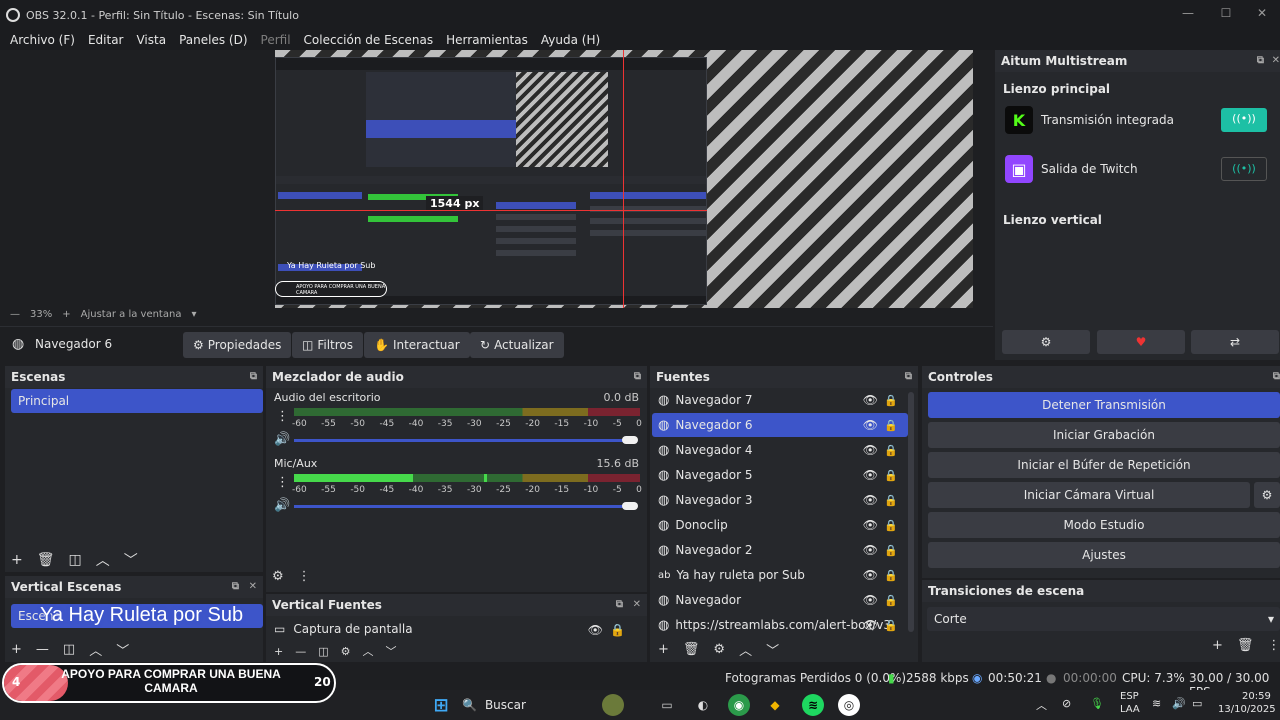  I want to click on taskbar-search: 🔍 Buscar, so click(527, 705).